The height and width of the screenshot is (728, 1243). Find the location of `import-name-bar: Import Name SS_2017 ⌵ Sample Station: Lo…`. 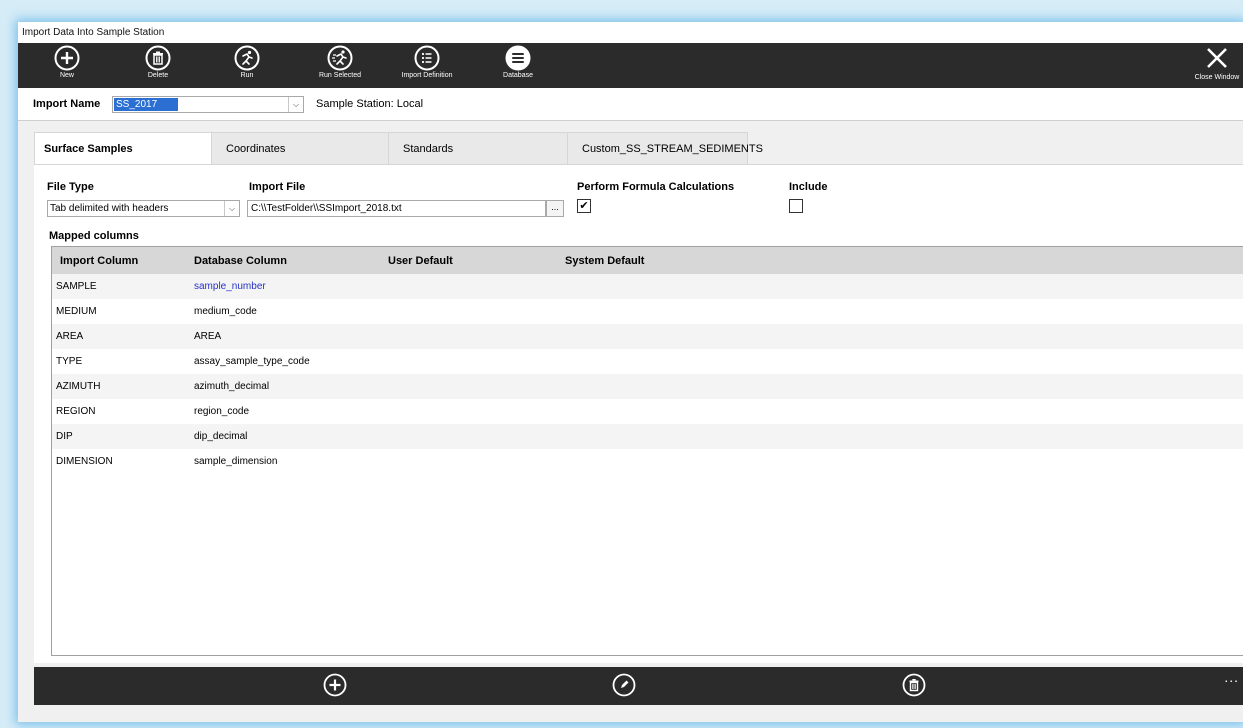

import-name-bar: Import Name SS_2017 ⌵ Sample Station: Lo… is located at coordinates (630, 104).